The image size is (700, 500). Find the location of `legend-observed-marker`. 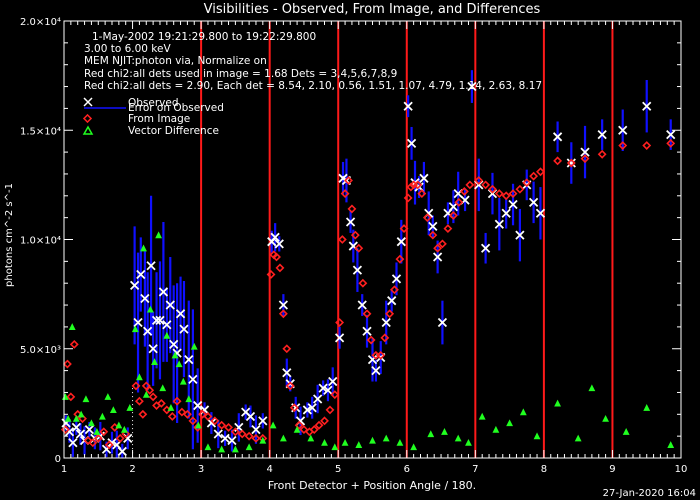

legend-observed-marker is located at coordinates (88, 102).